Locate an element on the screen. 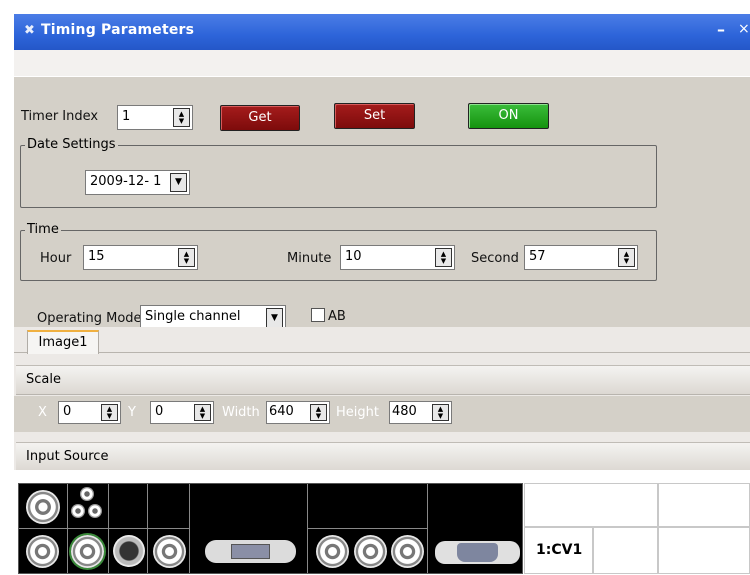 Image resolution: width=750 pixels, height=575 pixels. height-spinner: 480 ▲ ▼ is located at coordinates (420, 412).